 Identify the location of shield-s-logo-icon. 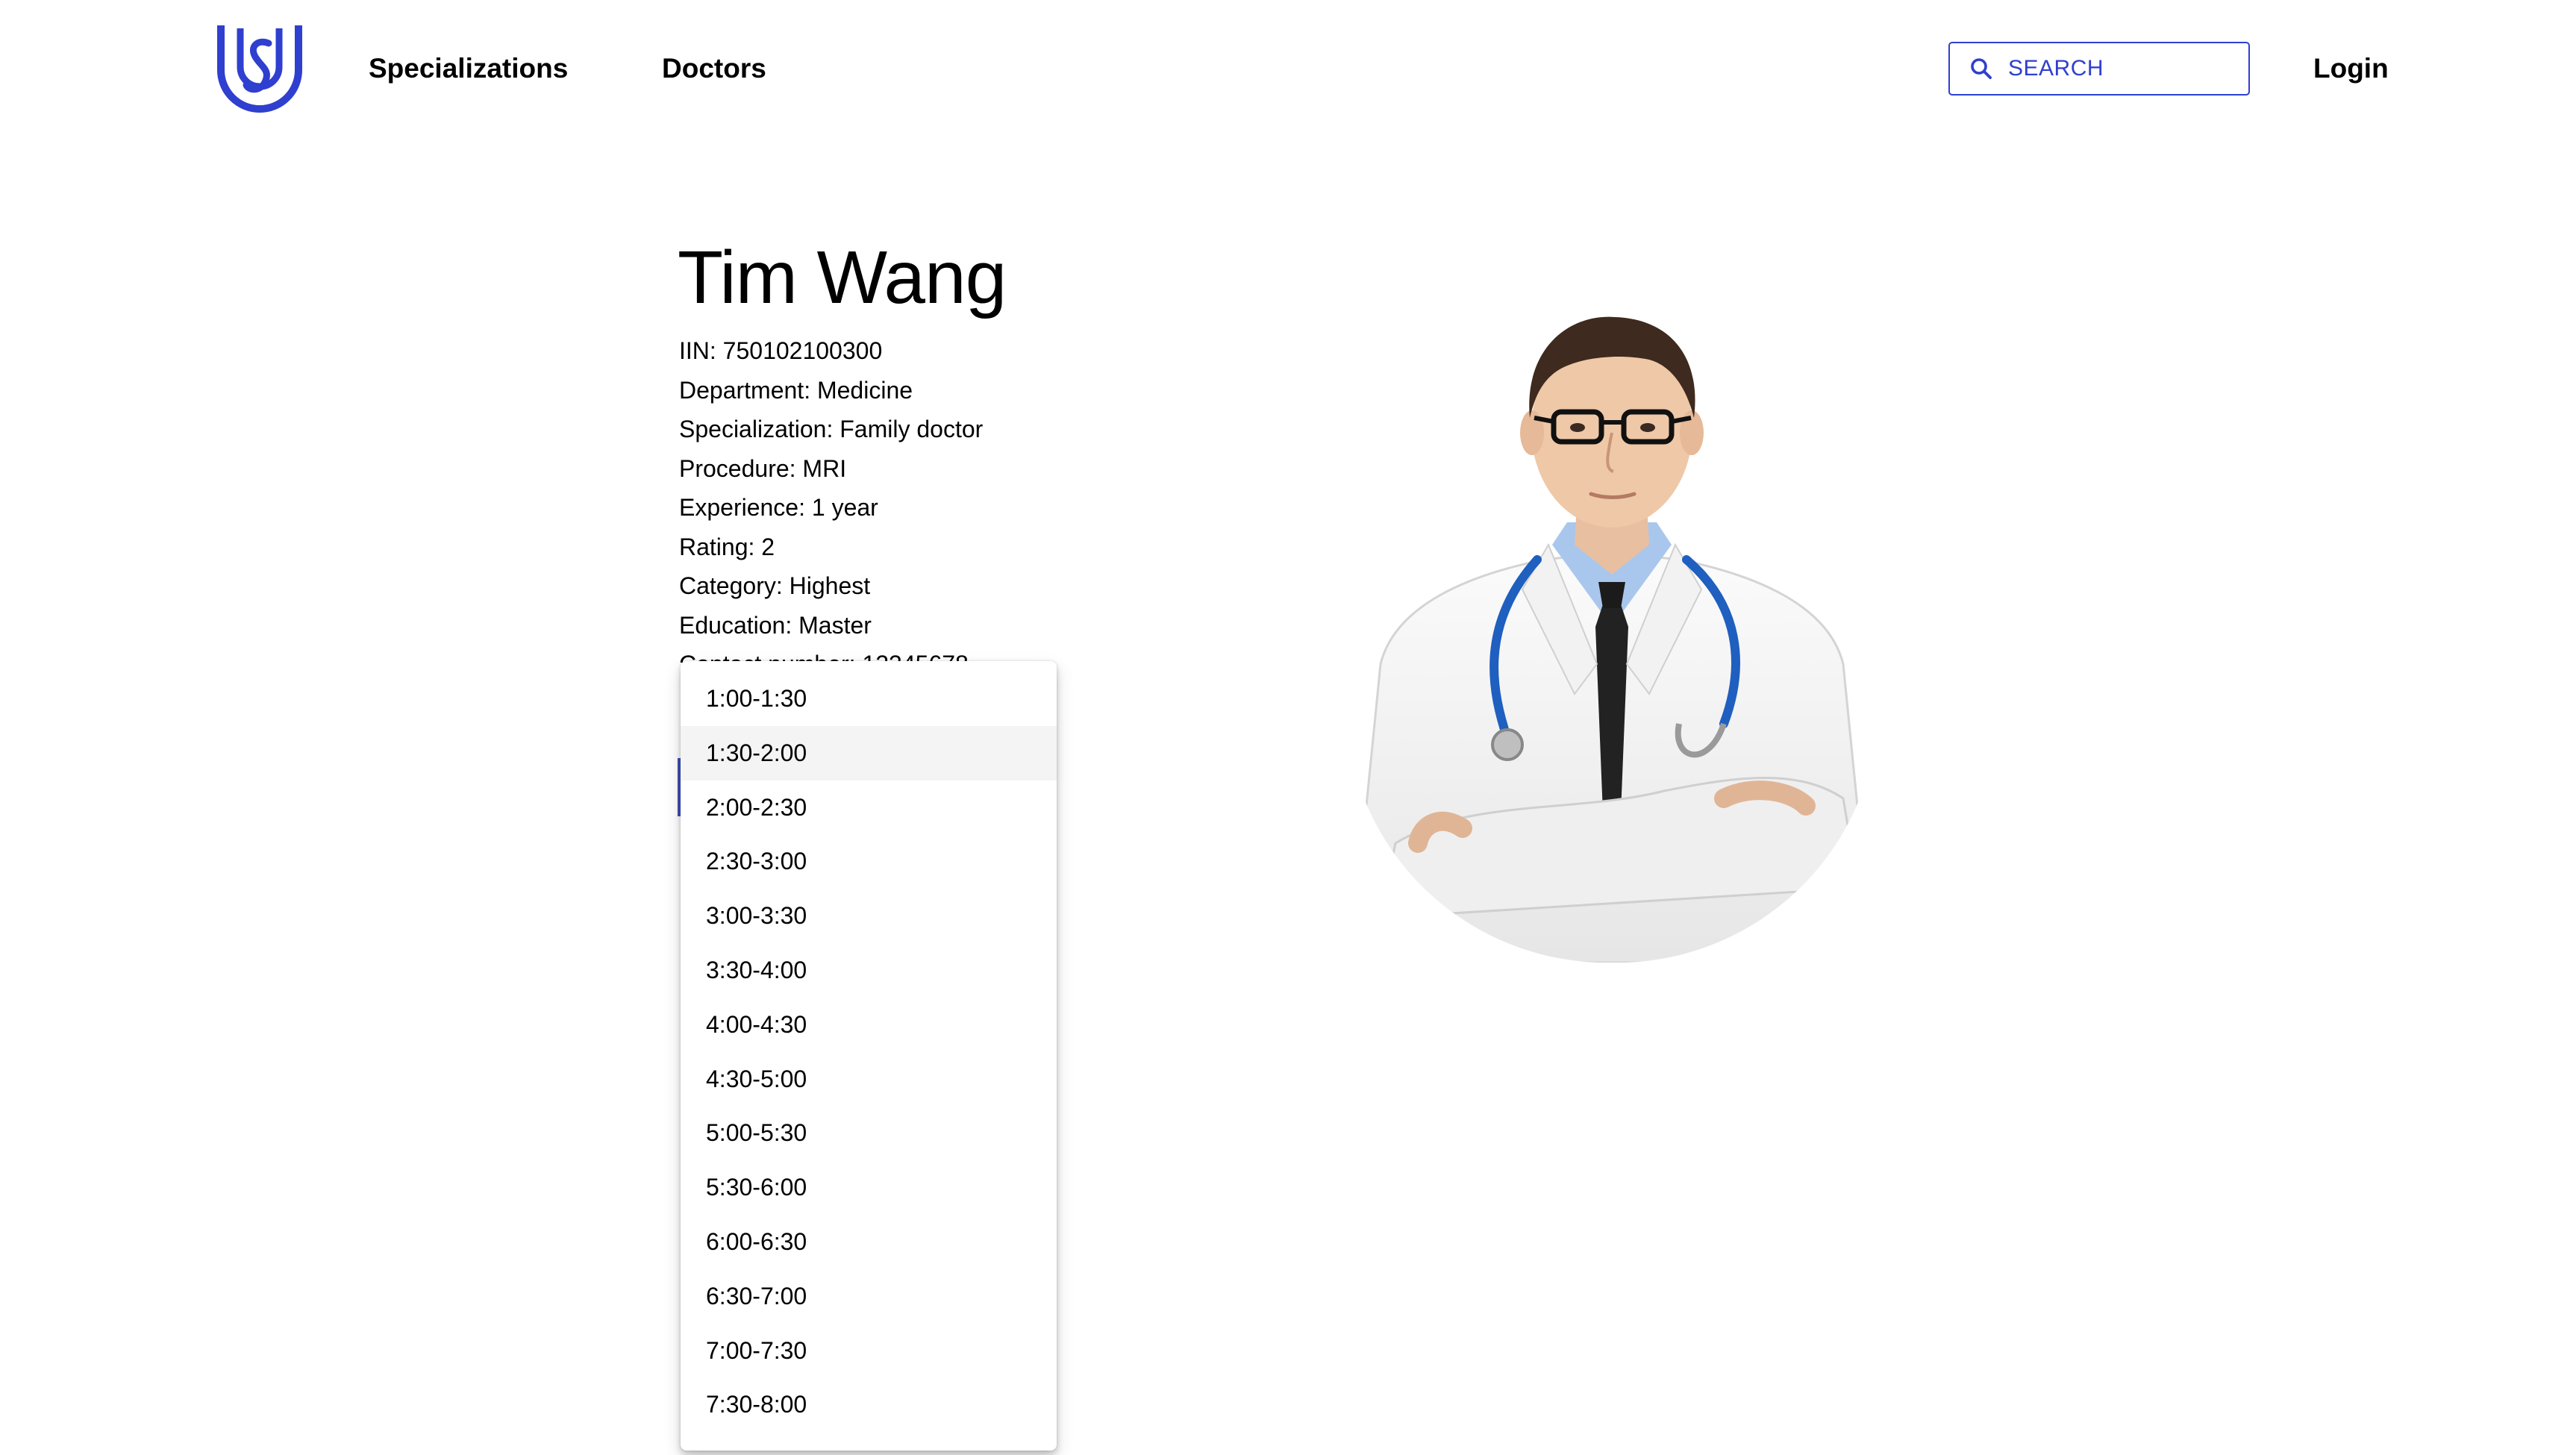
(259, 67).